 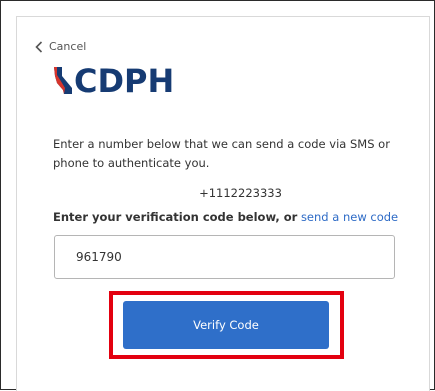 I want to click on cdph-logo: CDPH, so click(x=113, y=81).